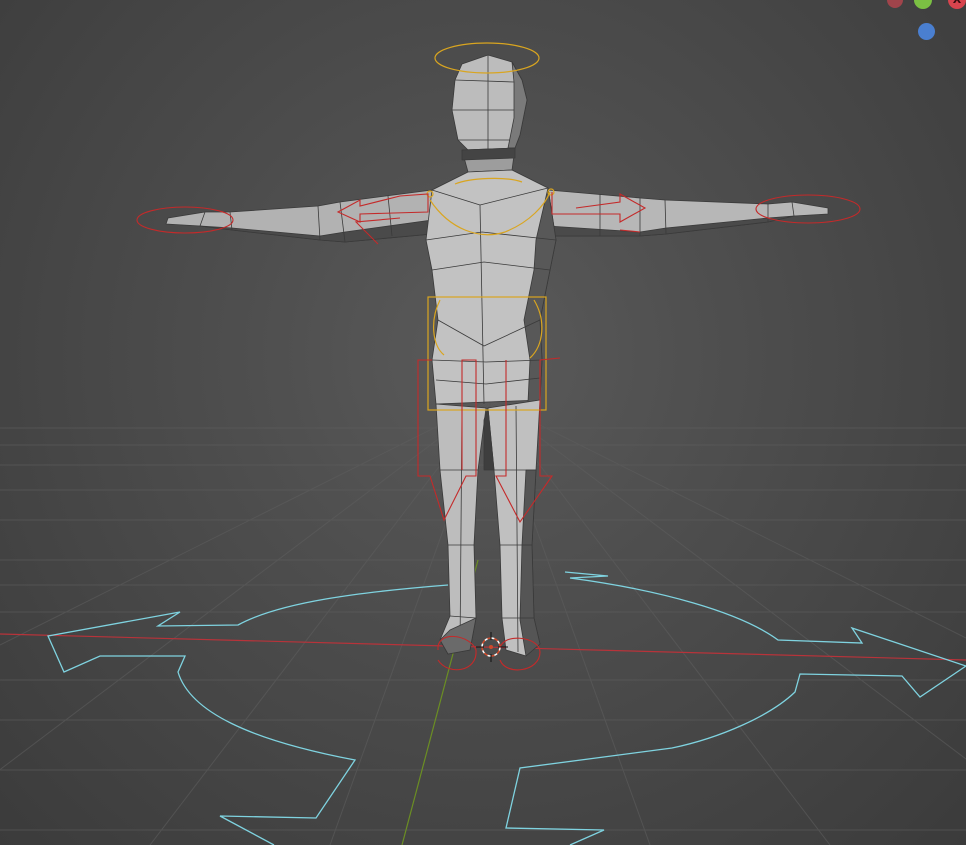 The height and width of the screenshot is (845, 966). What do you see at coordinates (926, 31) in the screenshot?
I see `gizmo-z-axis-icon` at bounding box center [926, 31].